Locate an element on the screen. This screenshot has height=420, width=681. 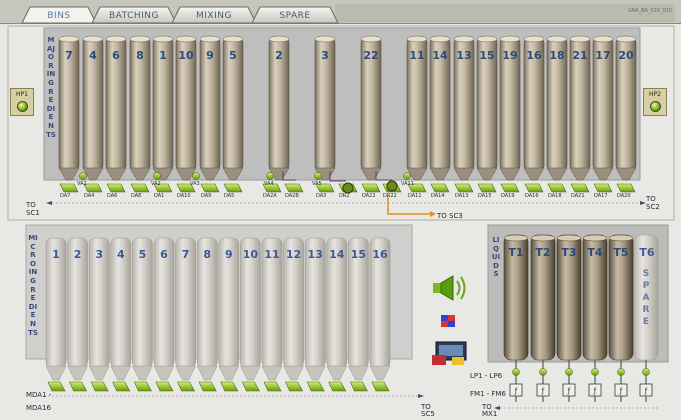
computer-icon is located at coordinates (449, 353).